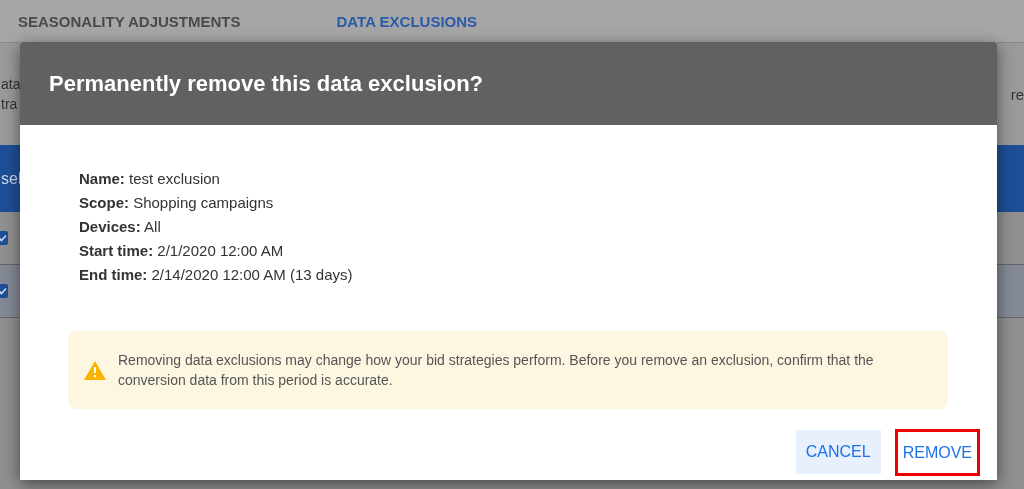  Describe the element at coordinates (937, 452) in the screenshot. I see `remove-button: REMOVE` at that location.